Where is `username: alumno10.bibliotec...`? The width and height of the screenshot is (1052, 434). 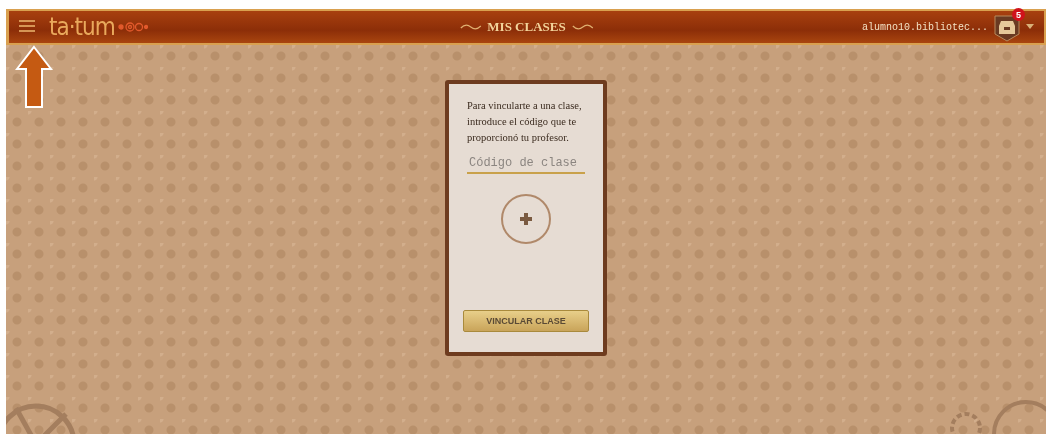 username: alumno10.bibliotec... is located at coordinates (924, 27).